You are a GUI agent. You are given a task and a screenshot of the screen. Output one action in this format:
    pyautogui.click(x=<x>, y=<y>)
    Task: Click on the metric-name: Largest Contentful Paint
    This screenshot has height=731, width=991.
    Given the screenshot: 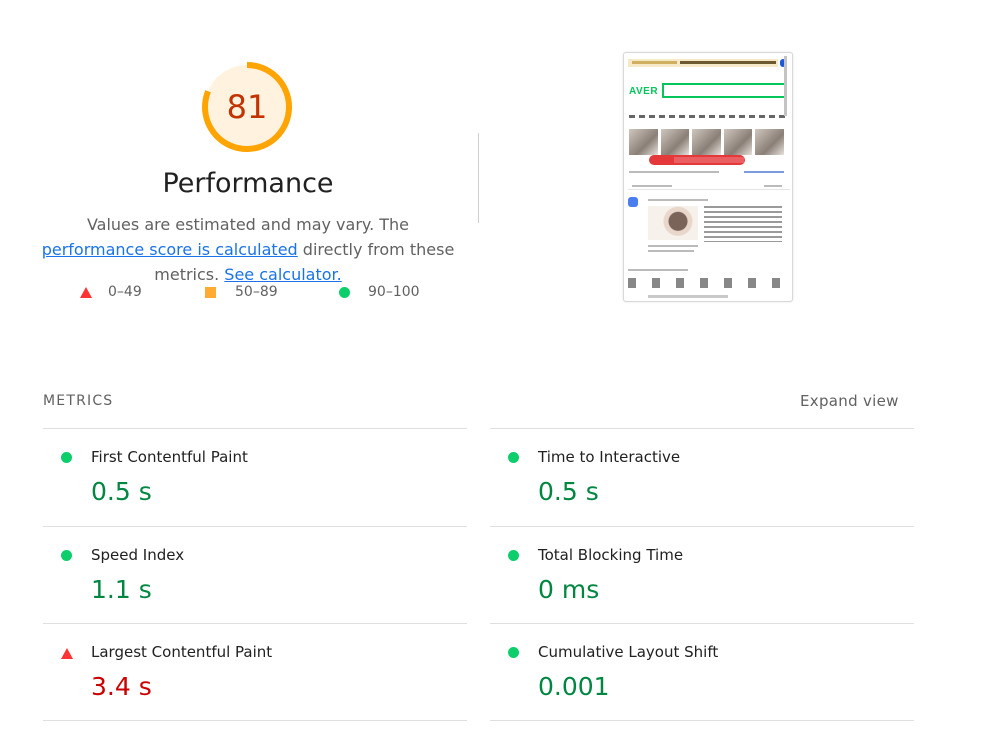 What is the action you would take?
    pyautogui.click(x=182, y=652)
    